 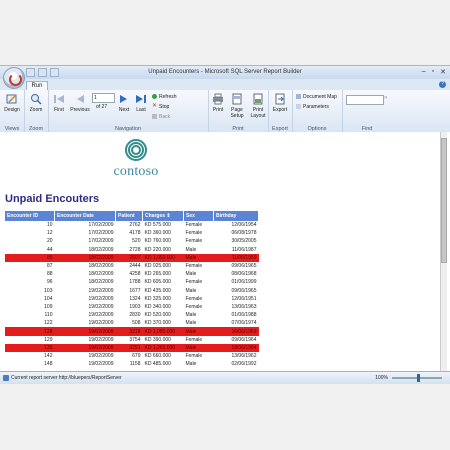 What do you see at coordinates (236, 216) in the screenshot?
I see `column-header-birthday: Birthday` at bounding box center [236, 216].